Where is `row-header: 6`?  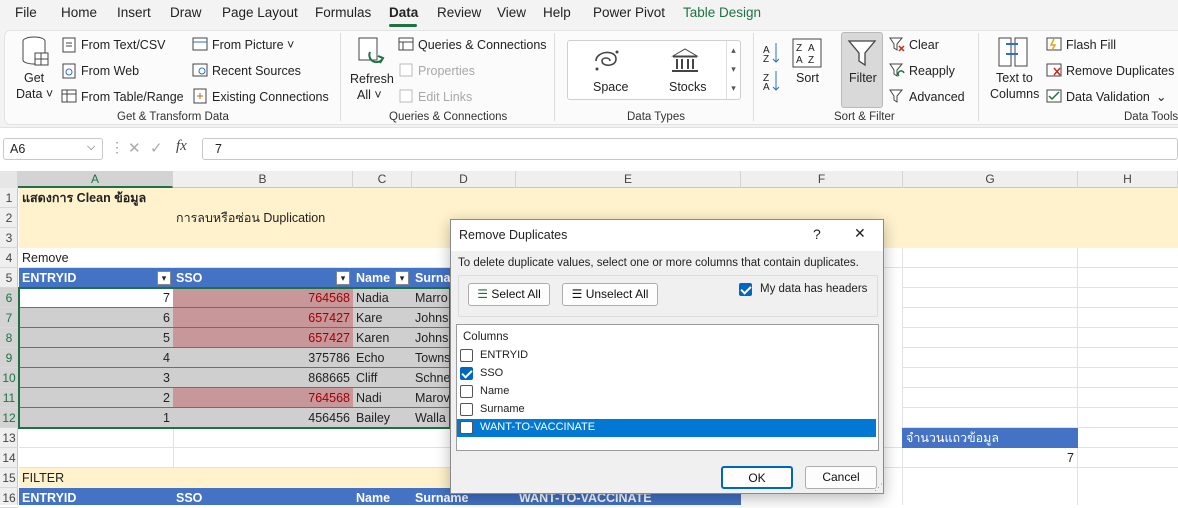 row-header: 6 is located at coordinates (9, 298).